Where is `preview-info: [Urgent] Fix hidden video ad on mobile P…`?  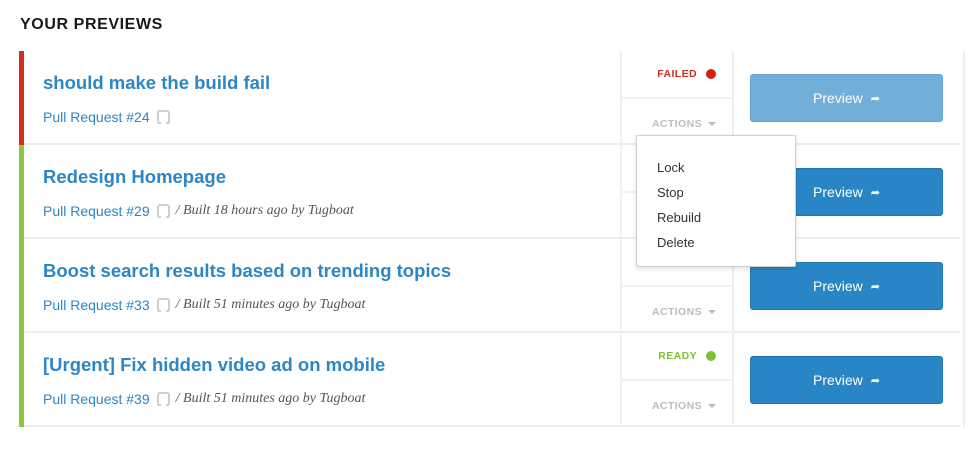
preview-info: [Urgent] Fix hidden video ad on mobile P… is located at coordinates (323, 380).